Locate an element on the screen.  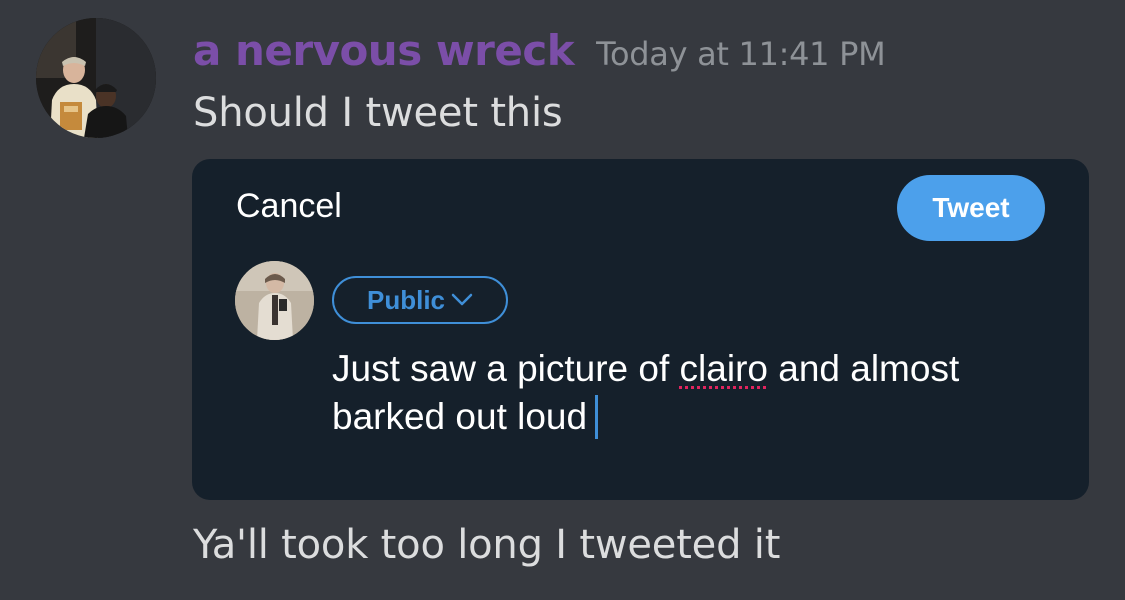
chevron-down-icon is located at coordinates (462, 300).